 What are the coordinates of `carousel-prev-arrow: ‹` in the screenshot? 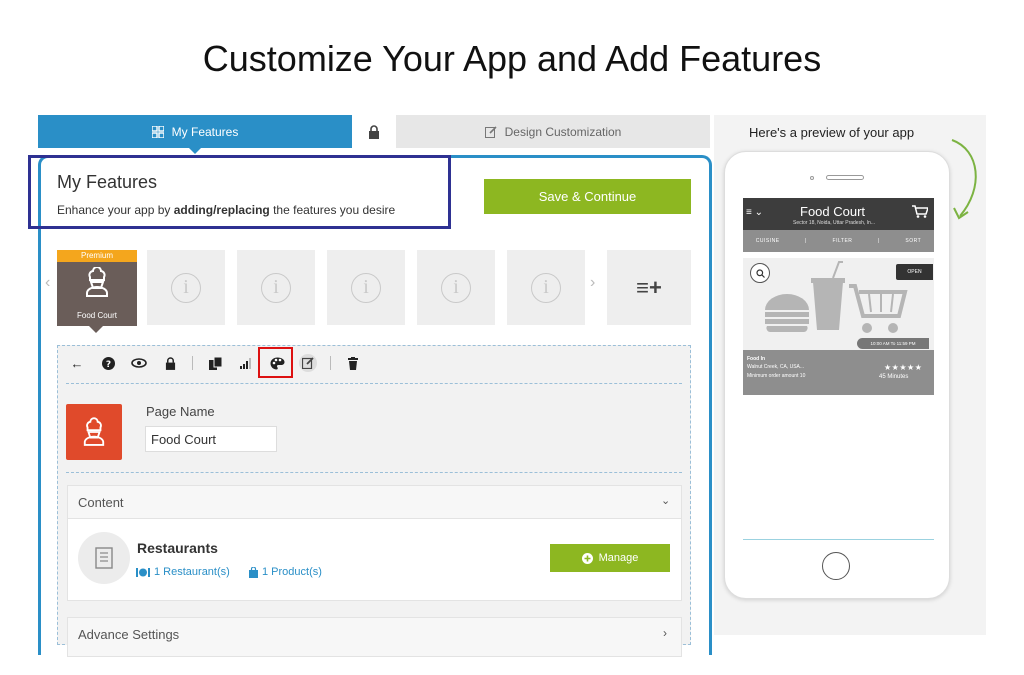 It's located at (47, 283).